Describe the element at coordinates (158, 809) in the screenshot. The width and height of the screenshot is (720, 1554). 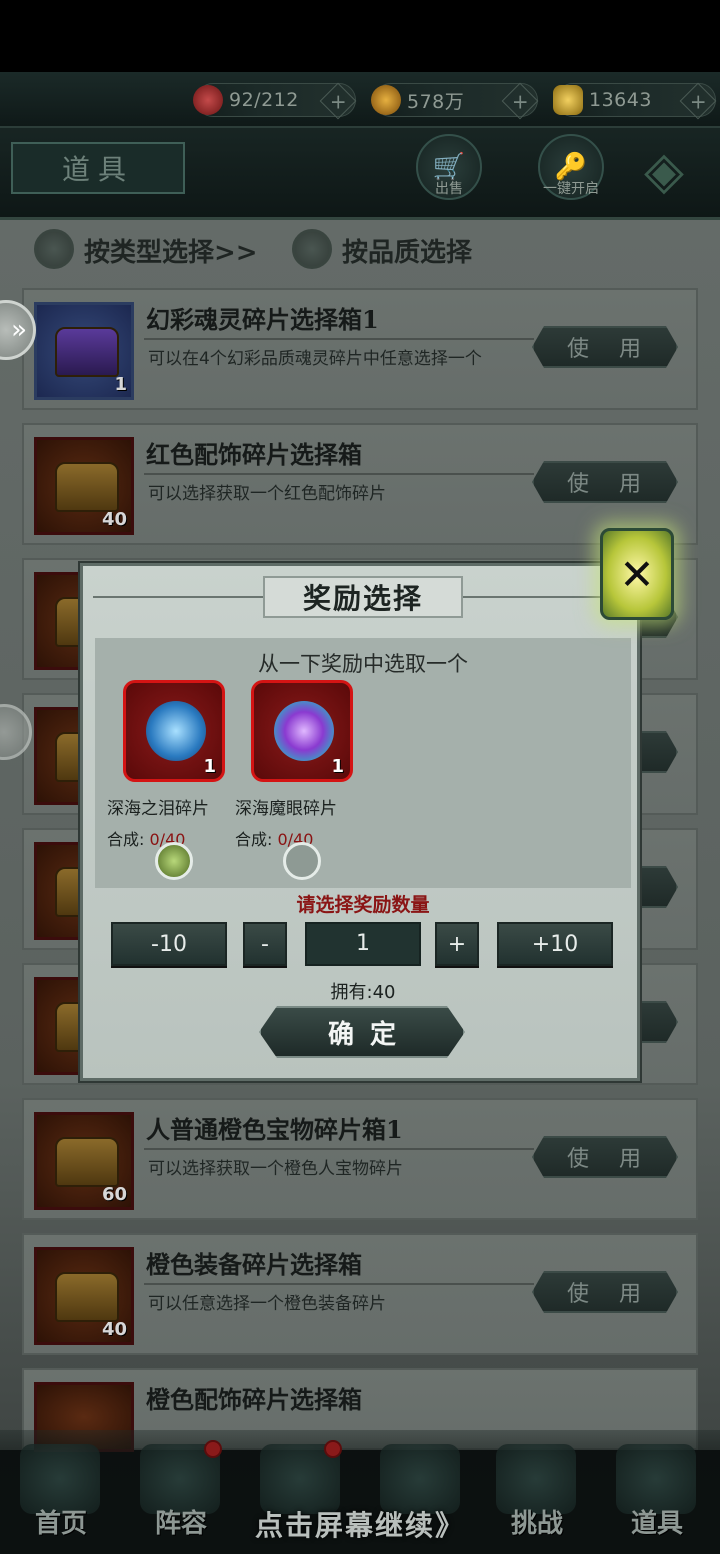
I see `reward-name: 深海之泪碎片` at that location.